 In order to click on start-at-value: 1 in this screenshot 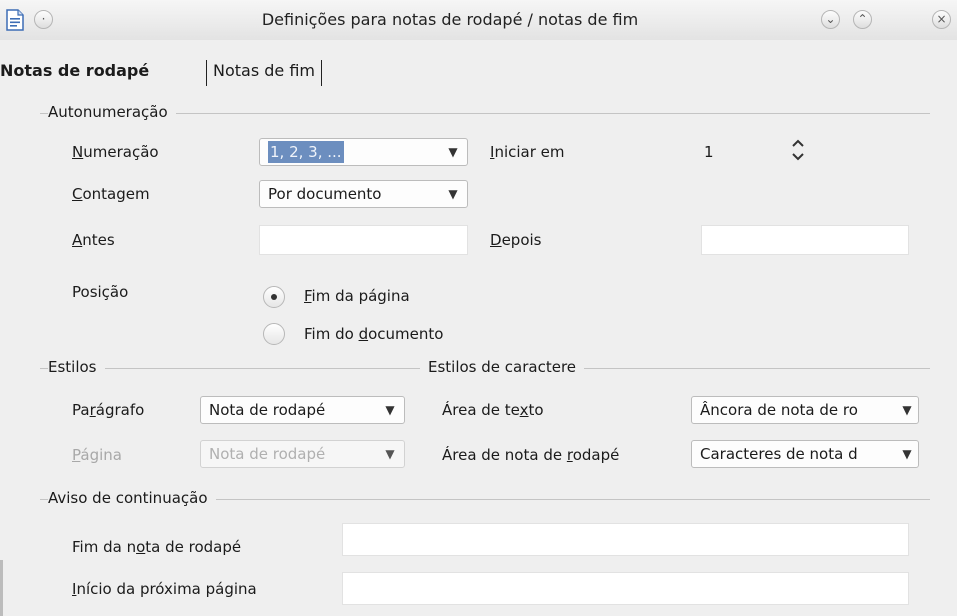, I will do `click(709, 152)`.